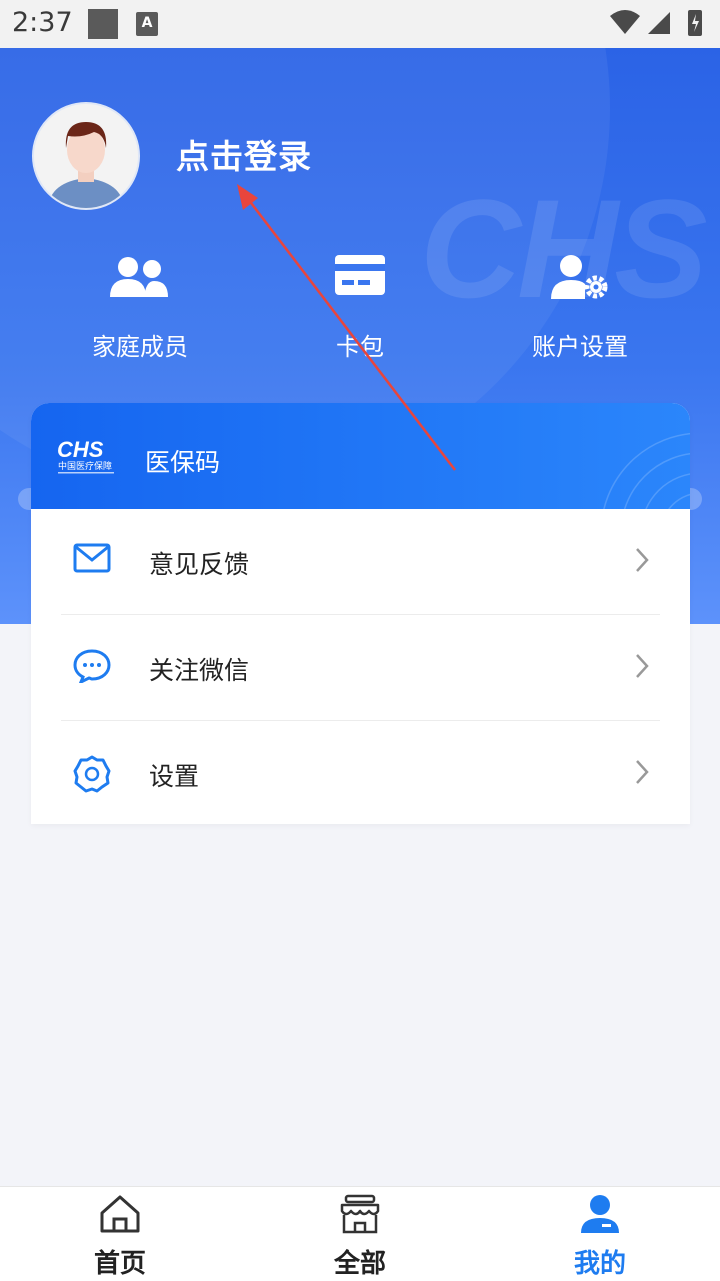  I want to click on tab-mine: 我的, so click(600, 1233).